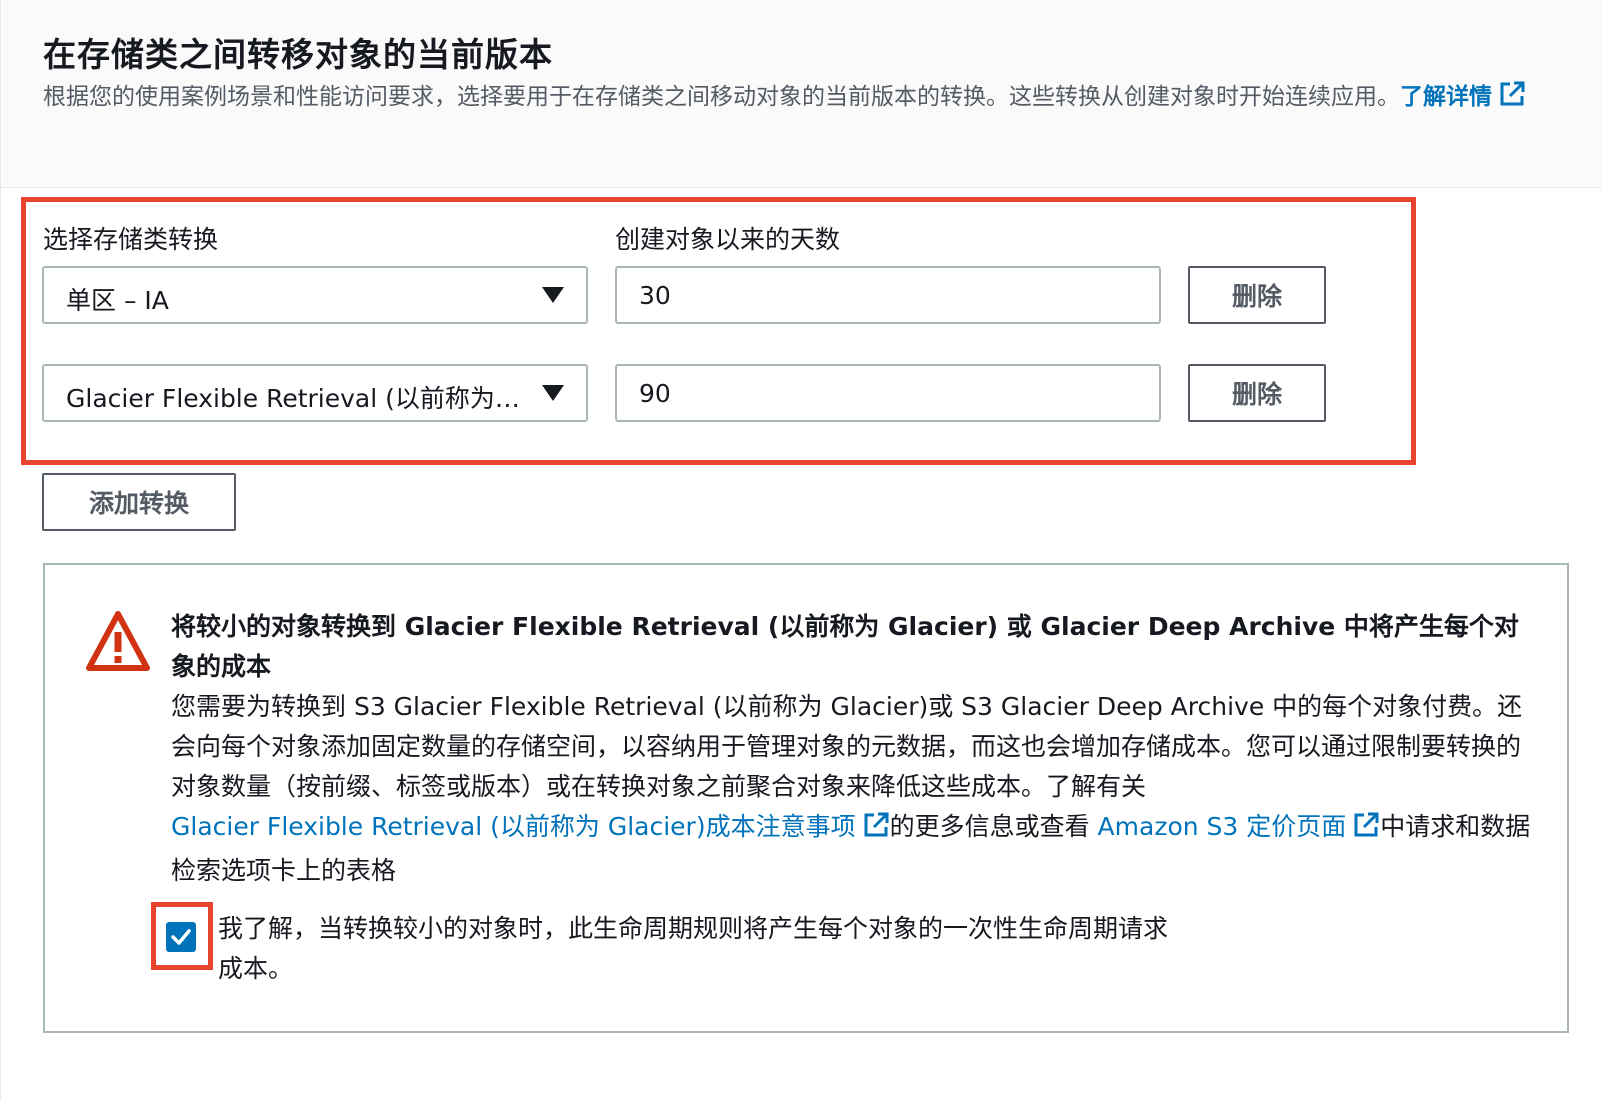  Describe the element at coordinates (315, 295) in the screenshot. I see `storage-class-select-1: 单区 – IA` at that location.